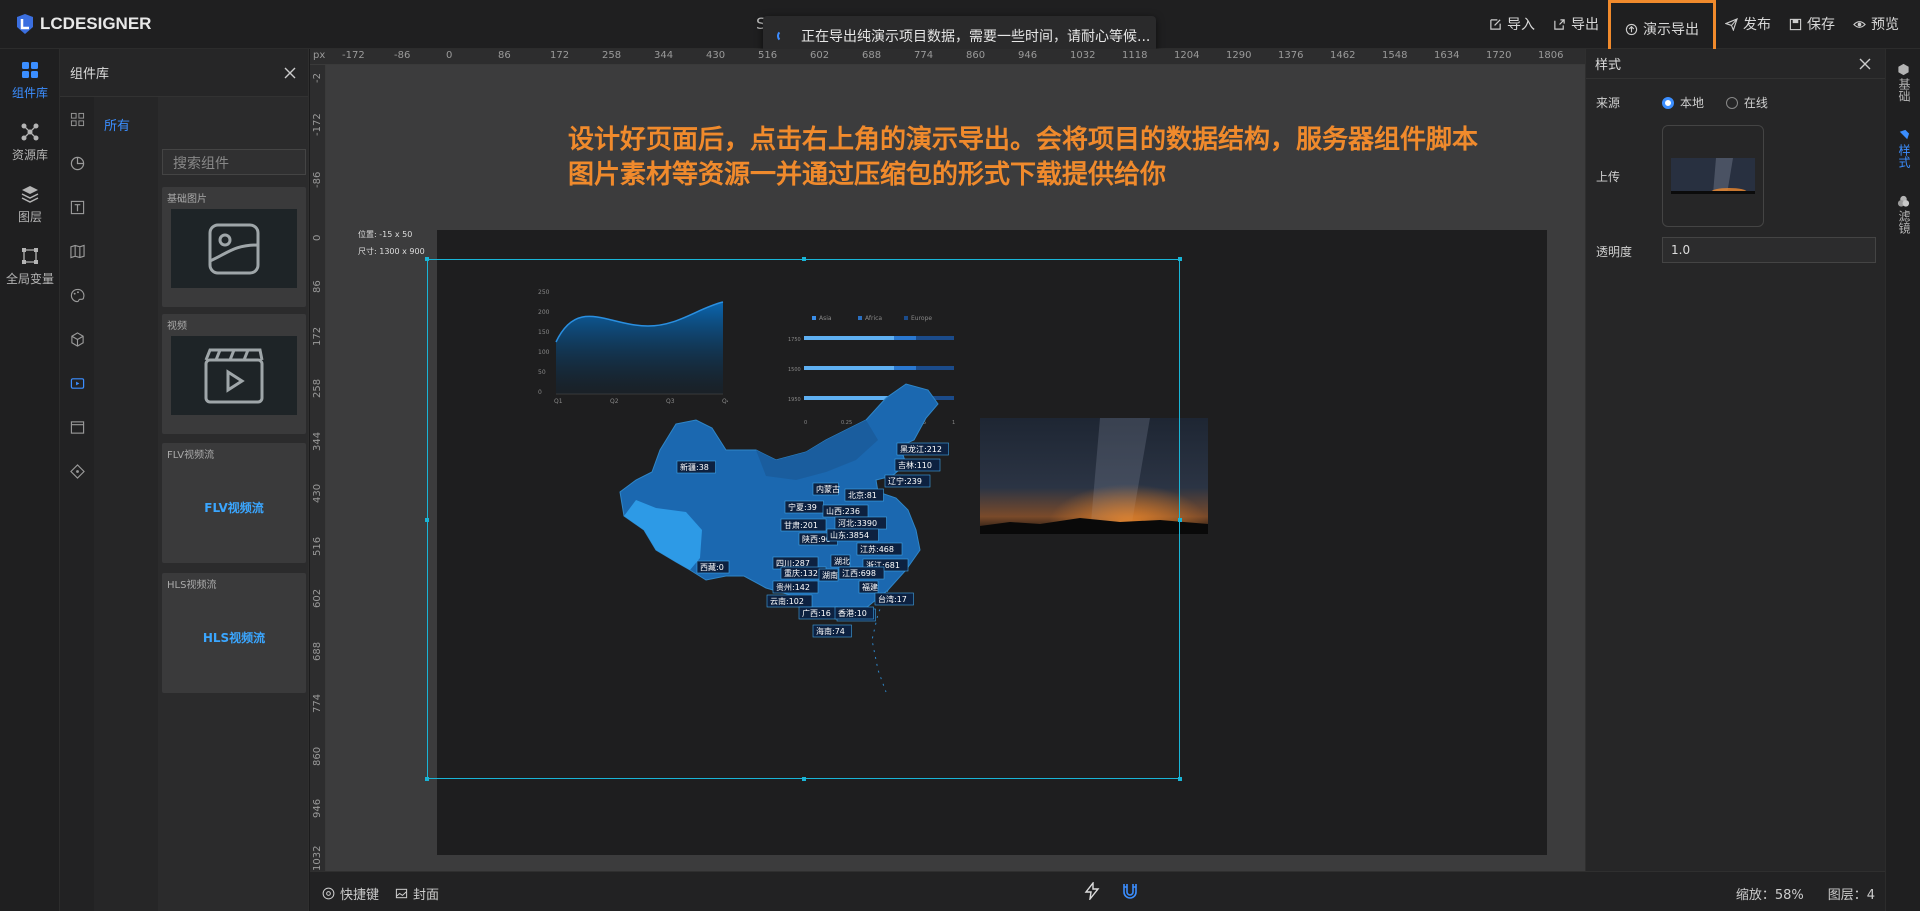  Describe the element at coordinates (234, 633) in the screenshot. I see `component-card-hls: HLS视频流 HLS视频流` at that location.